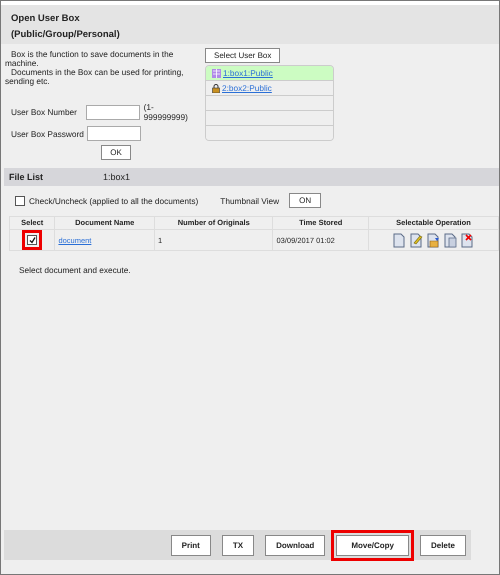 This screenshot has height=575, width=500. I want to click on instruction-text: Select document and execute., so click(75, 270).